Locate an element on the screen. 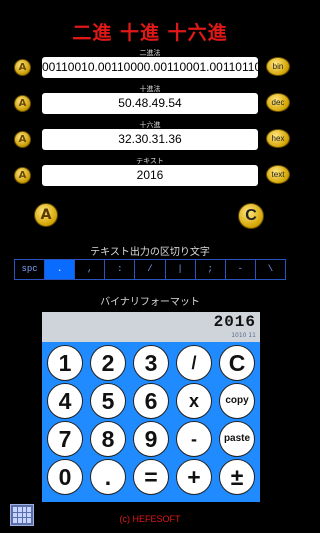 This screenshot has height=533, width=320. text-field: 2016 is located at coordinates (150, 175).